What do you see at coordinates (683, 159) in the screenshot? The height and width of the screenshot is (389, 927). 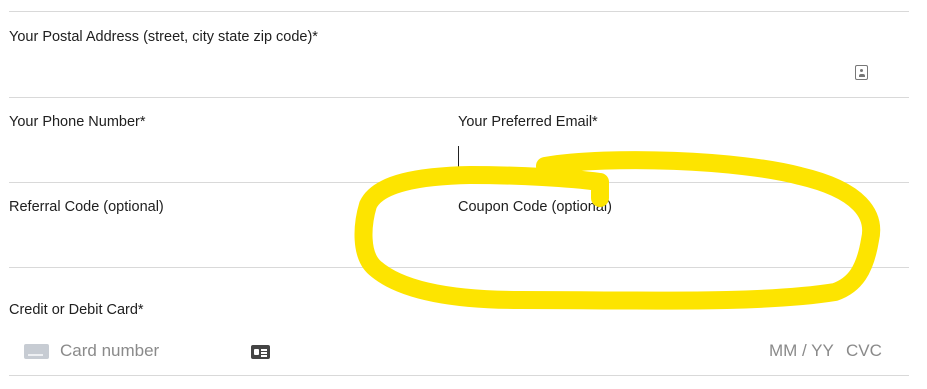 I see `email-input` at bounding box center [683, 159].